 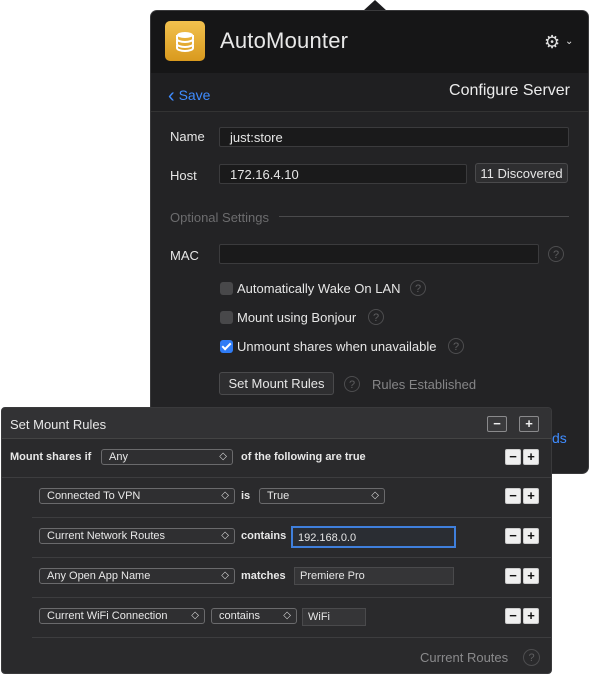 What do you see at coordinates (343, 174) in the screenshot?
I see `host-field: 172.16.4.10` at bounding box center [343, 174].